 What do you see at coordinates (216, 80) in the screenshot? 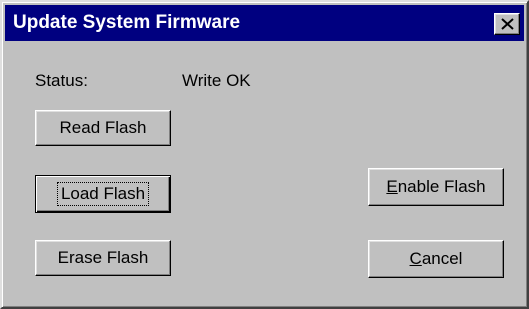
I see `status-value: Write OK` at bounding box center [216, 80].